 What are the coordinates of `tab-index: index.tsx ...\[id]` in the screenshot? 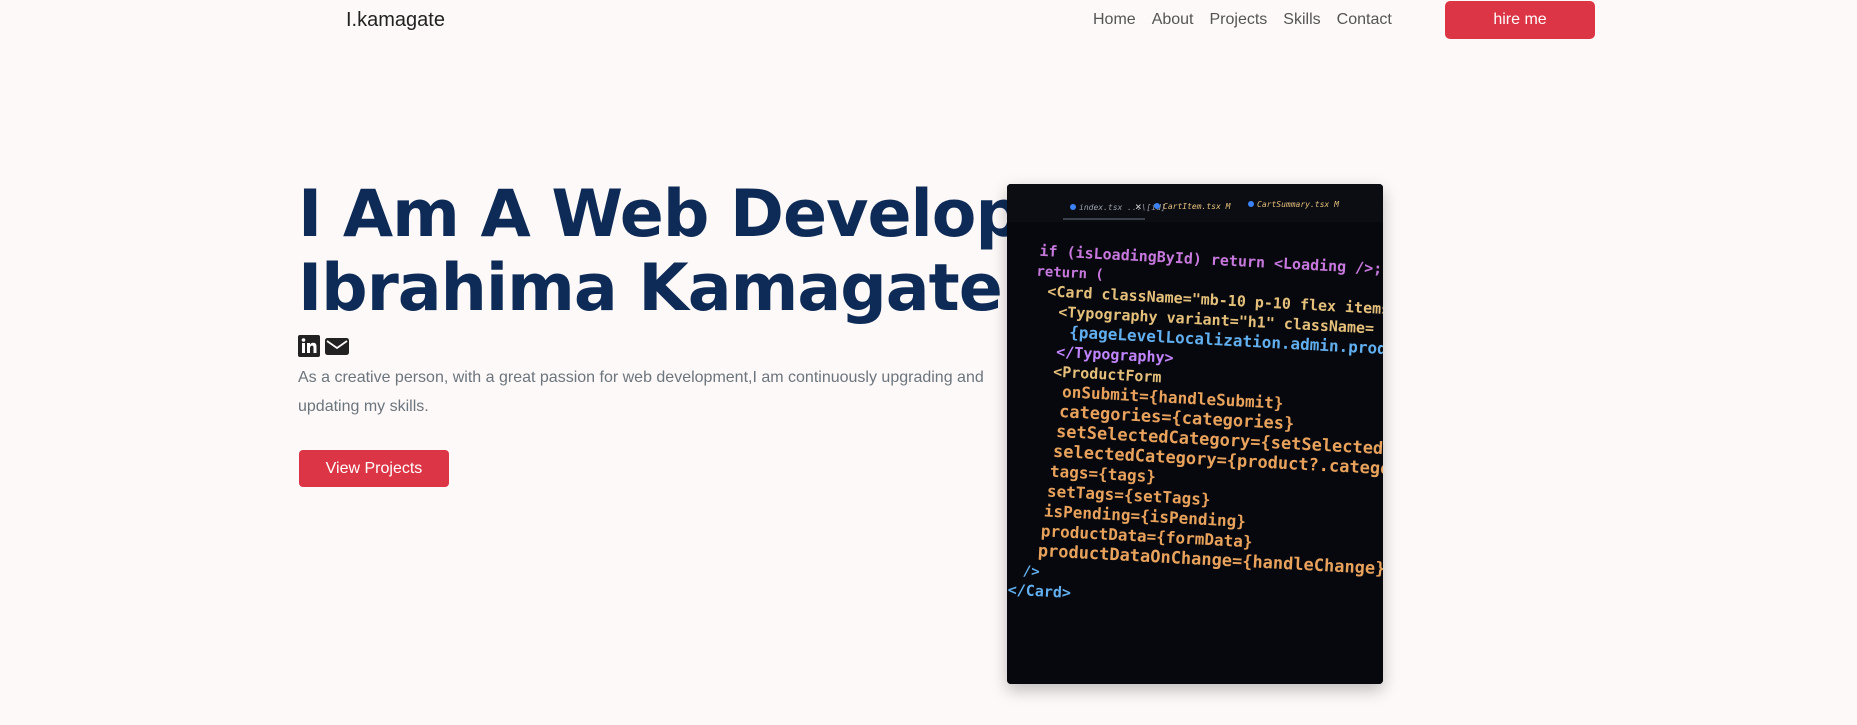 It's located at (1122, 207).